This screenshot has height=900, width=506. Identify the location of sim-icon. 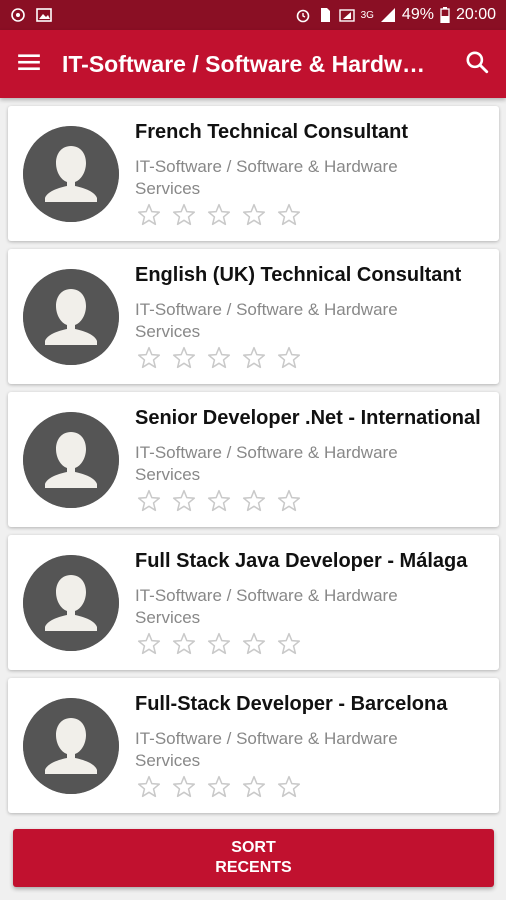
(325, 15).